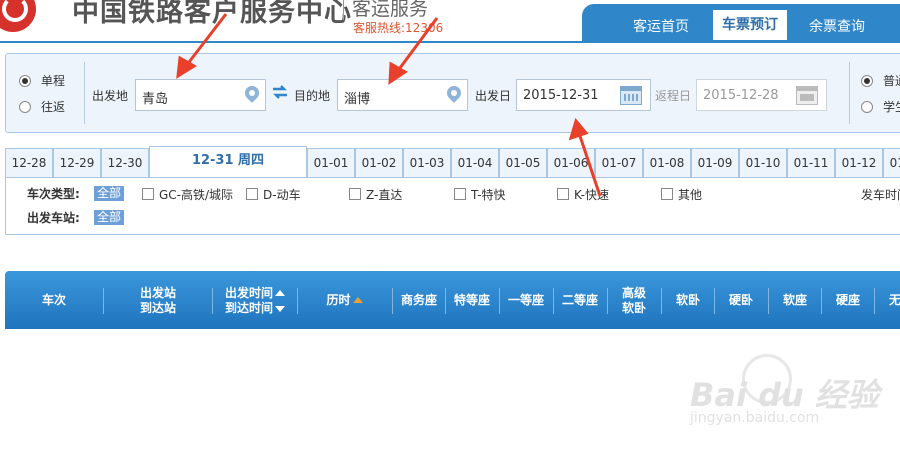 This screenshot has height=451, width=900. What do you see at coordinates (784, 395) in the screenshot?
I see `baidu-watermark: Bai du 经验 jingyan.baidu.com` at bounding box center [784, 395].